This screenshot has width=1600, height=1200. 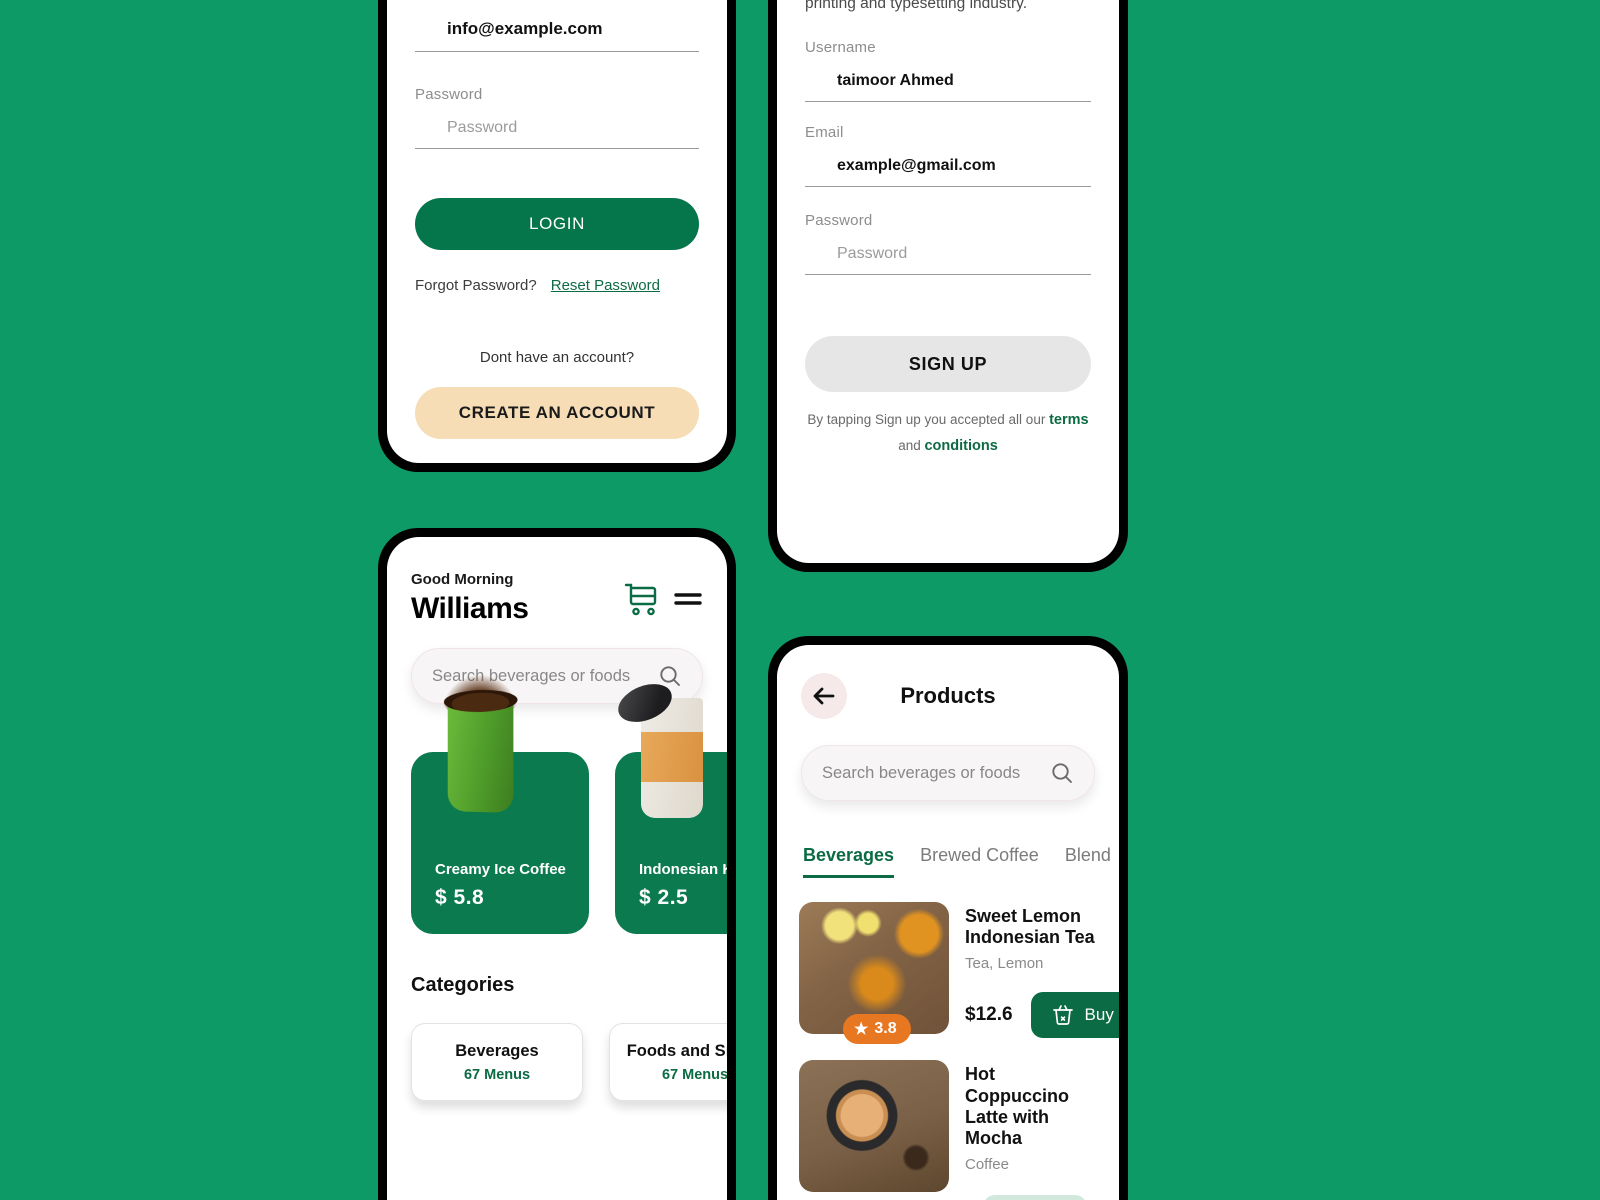 What do you see at coordinates (688, 599) in the screenshot?
I see `hamburger-menu-icon` at bounding box center [688, 599].